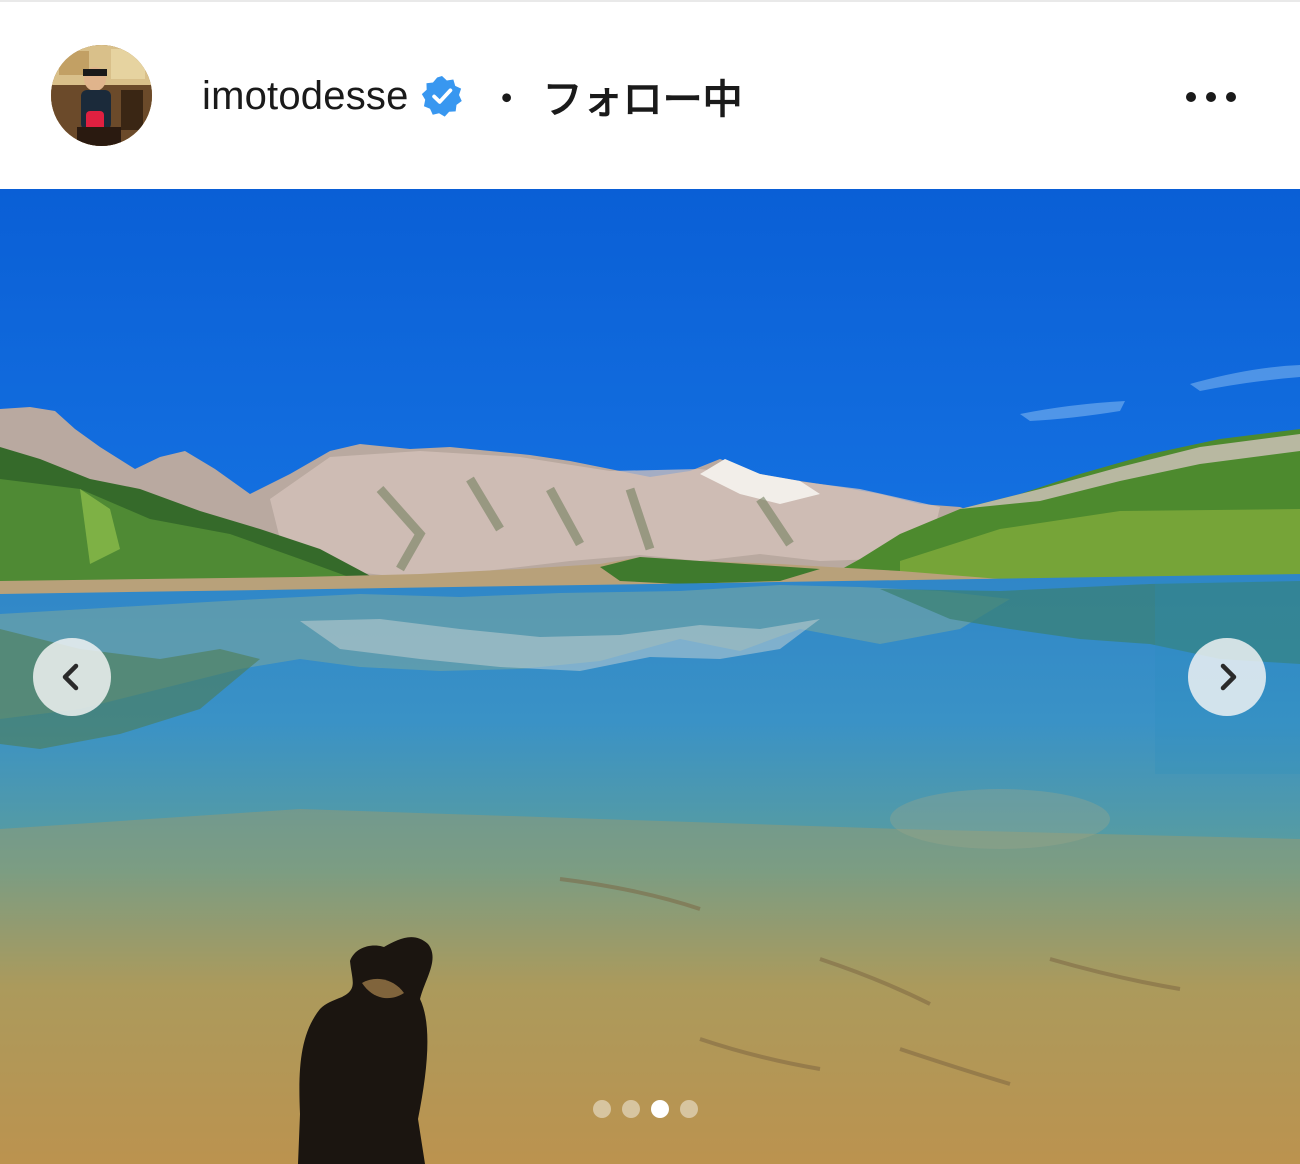 This screenshot has height=1164, width=1300. I want to click on user-line: imotodesse ・ フォロー中, so click(472, 96).